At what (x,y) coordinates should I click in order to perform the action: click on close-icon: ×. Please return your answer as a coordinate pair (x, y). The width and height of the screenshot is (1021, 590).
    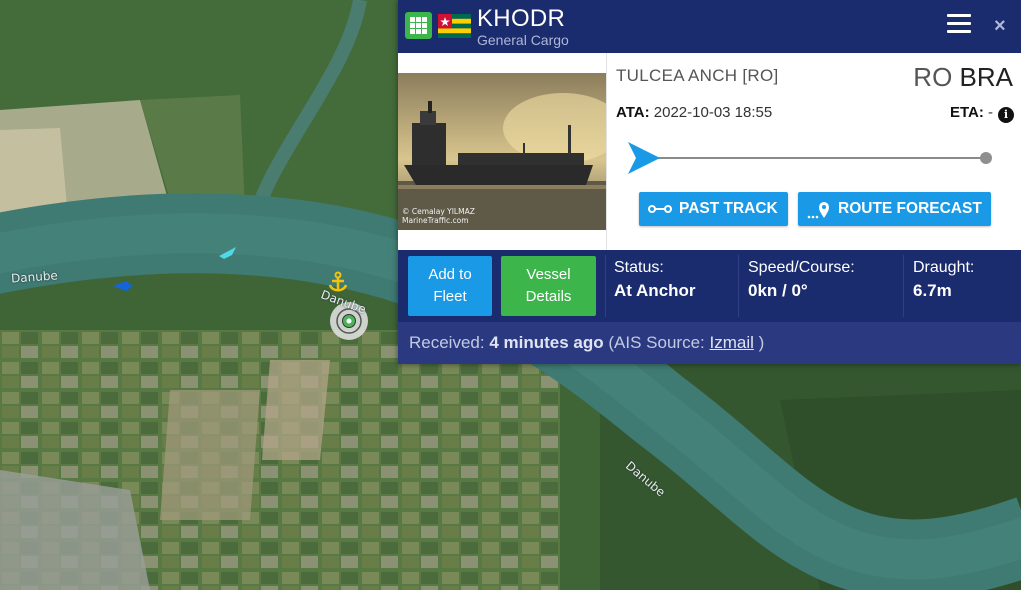
    Looking at the image, I should click on (1002, 26).